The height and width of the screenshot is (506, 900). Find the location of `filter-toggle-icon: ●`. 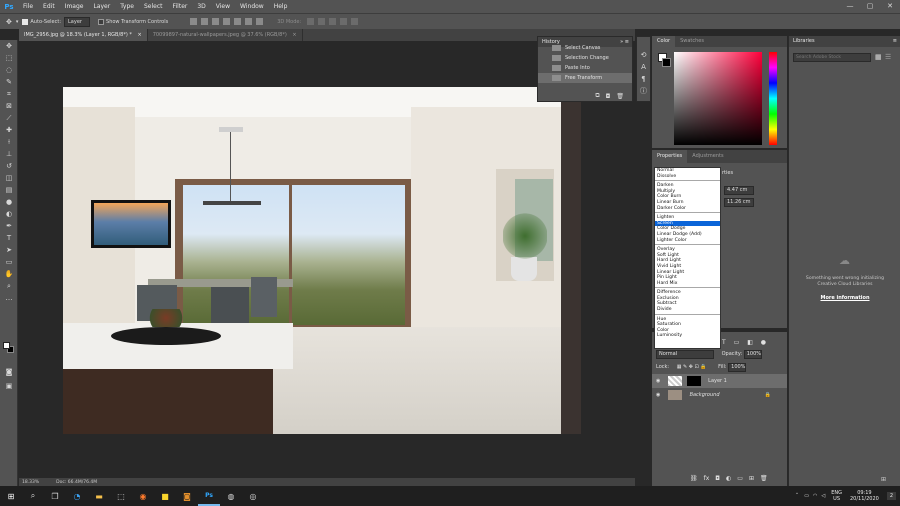

filter-toggle-icon: ● is located at coordinates (763, 342).